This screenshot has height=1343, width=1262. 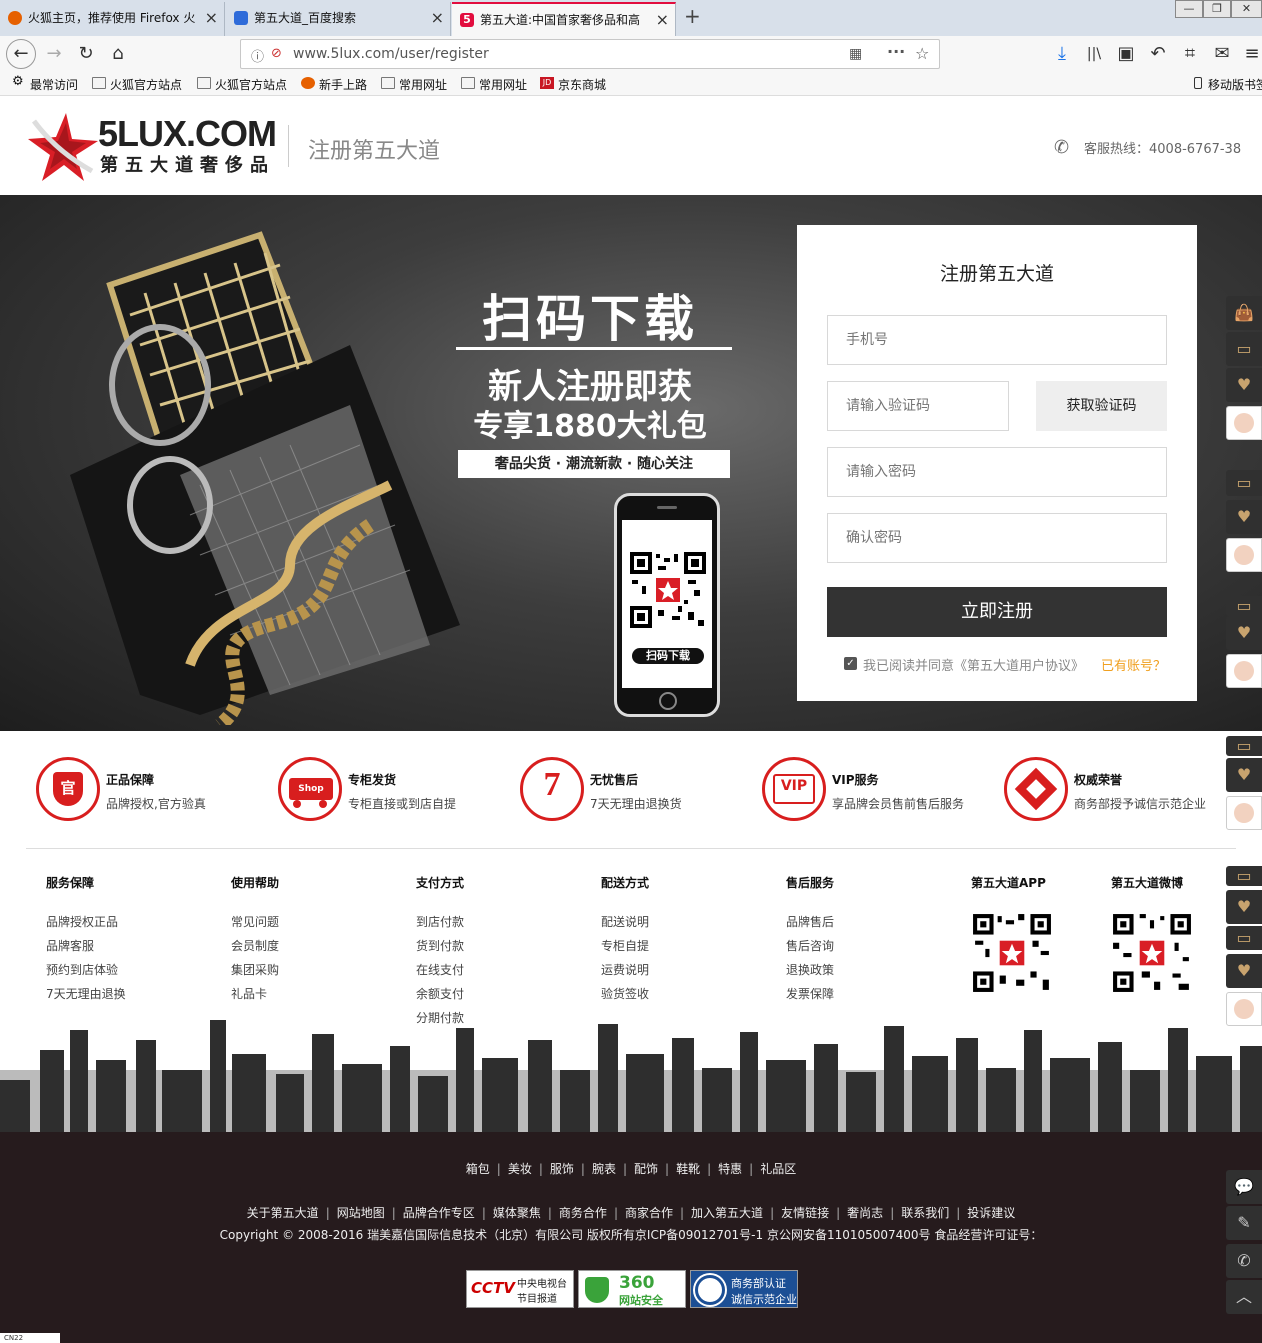 What do you see at coordinates (54, 54) in the screenshot?
I see `forward-icon: →` at bounding box center [54, 54].